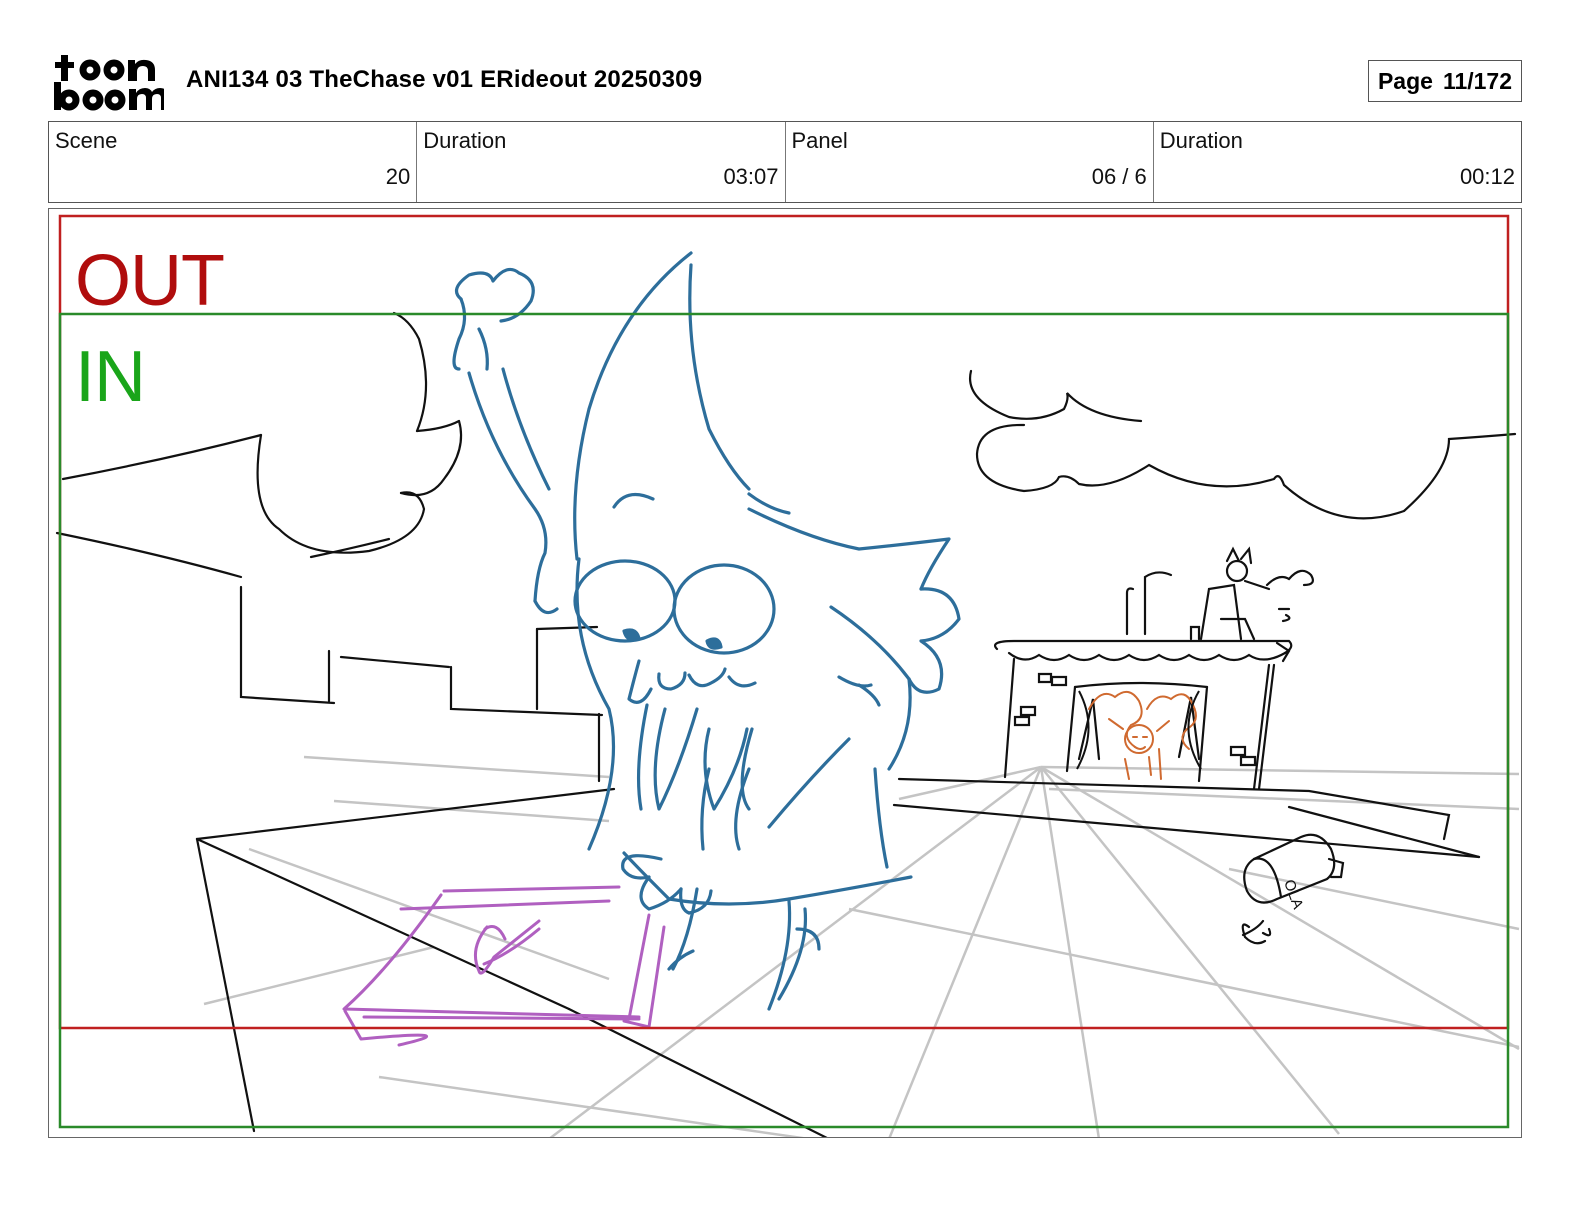 The image size is (1584, 1224). I want to click on panel-cell: Panel 06 / 6, so click(970, 162).